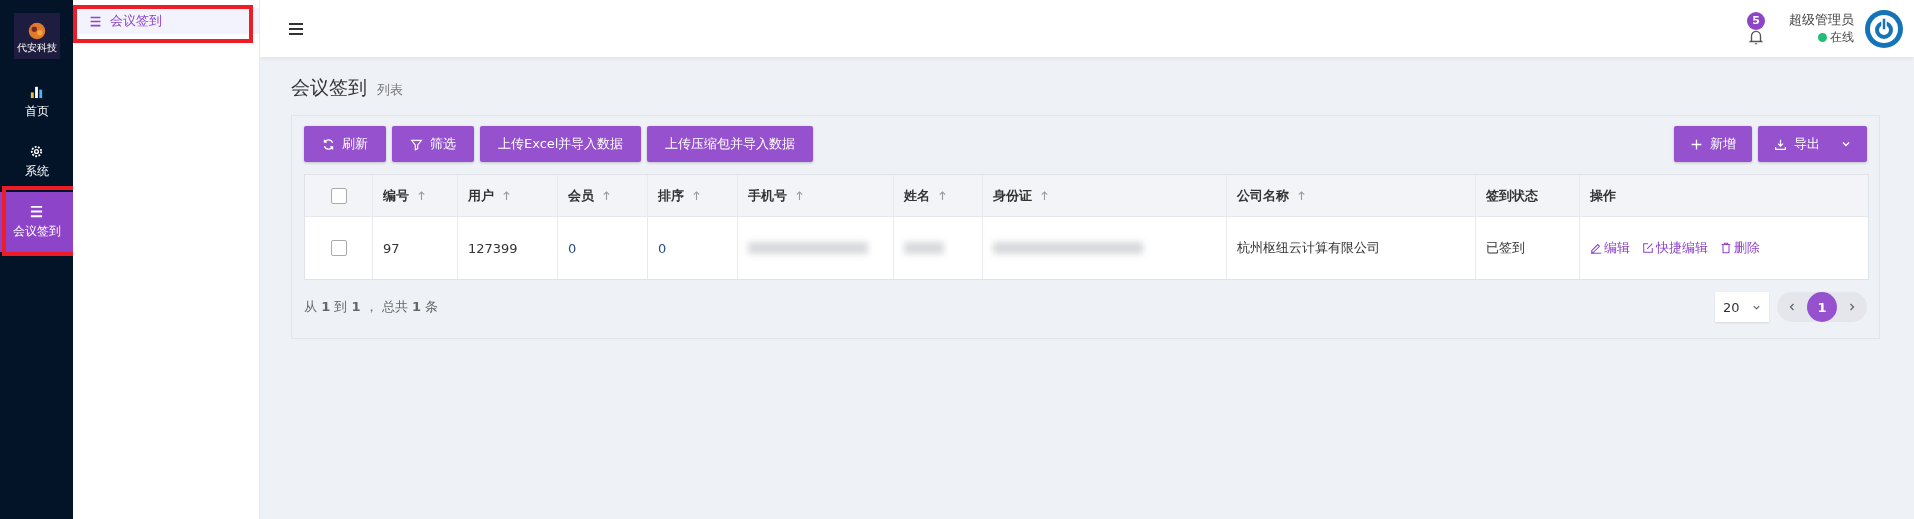  I want to click on table-cell: 97, so click(391, 248).